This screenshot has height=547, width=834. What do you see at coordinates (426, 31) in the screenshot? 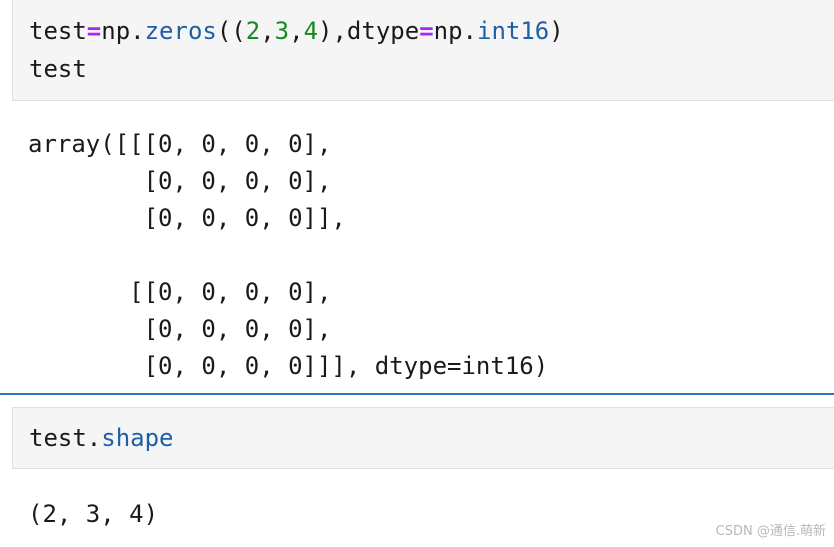
I see `assign-operator-2: =` at bounding box center [426, 31].